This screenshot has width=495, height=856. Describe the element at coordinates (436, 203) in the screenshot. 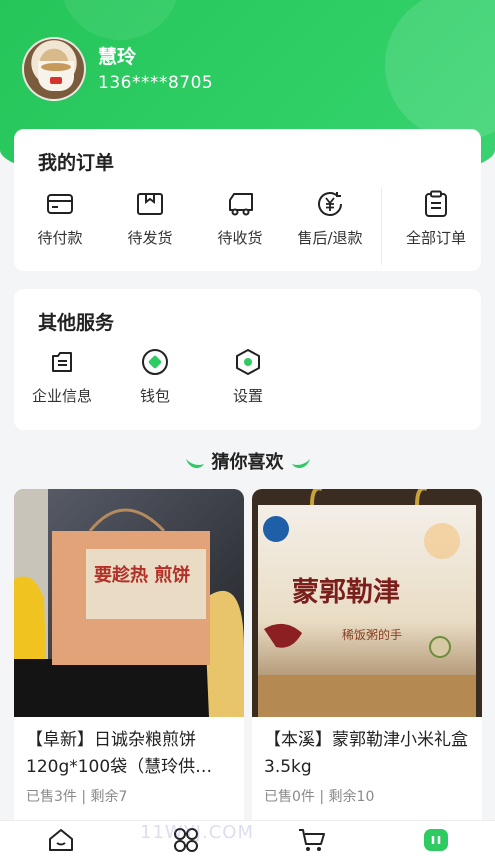

I see `clipboard-icon` at that location.